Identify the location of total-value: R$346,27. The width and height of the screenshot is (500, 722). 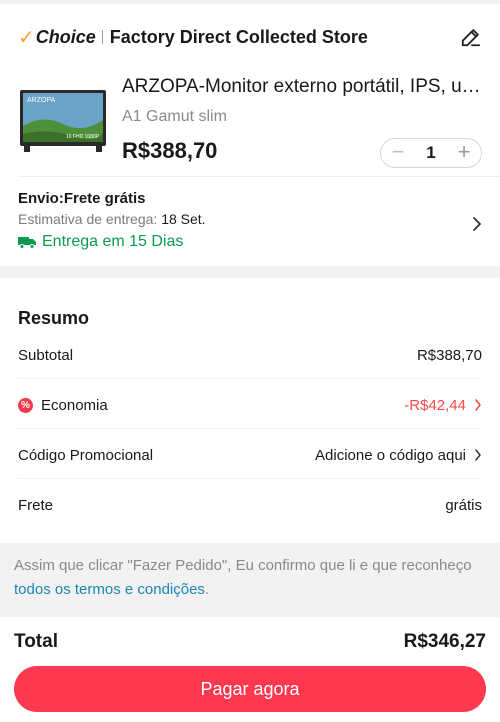
(444, 641).